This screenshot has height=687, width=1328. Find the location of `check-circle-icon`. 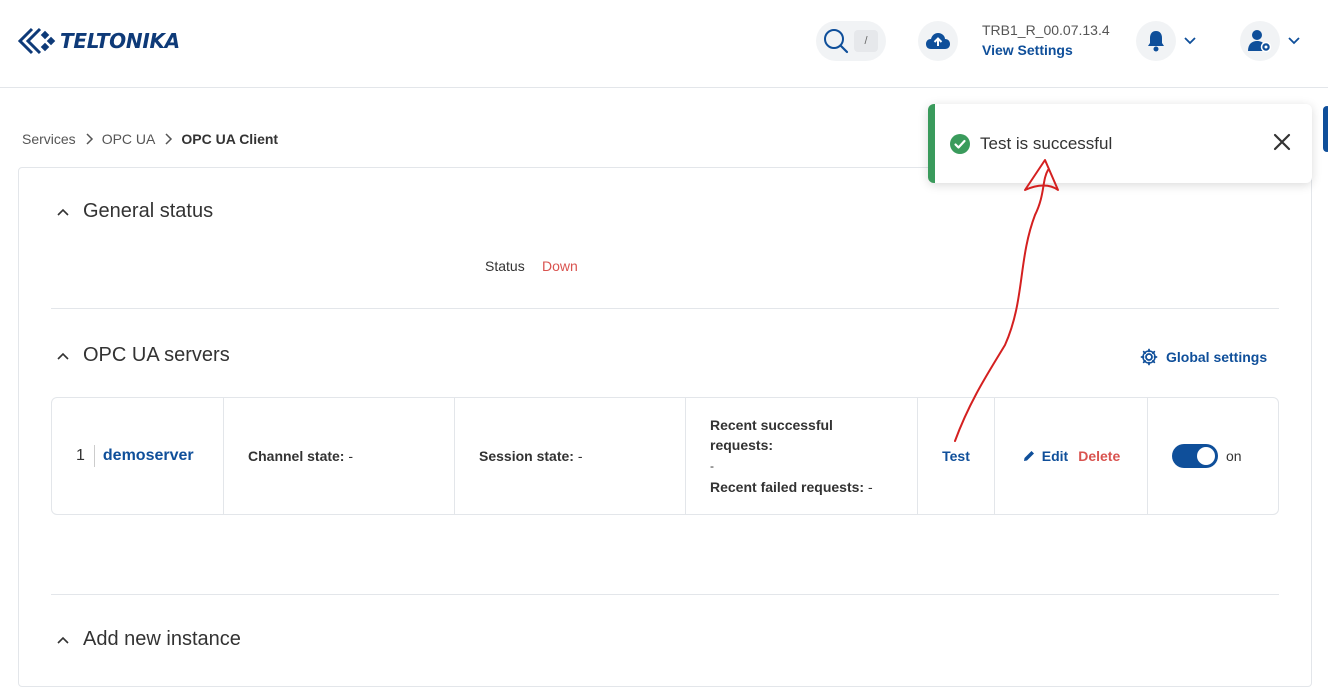

check-circle-icon is located at coordinates (960, 143).